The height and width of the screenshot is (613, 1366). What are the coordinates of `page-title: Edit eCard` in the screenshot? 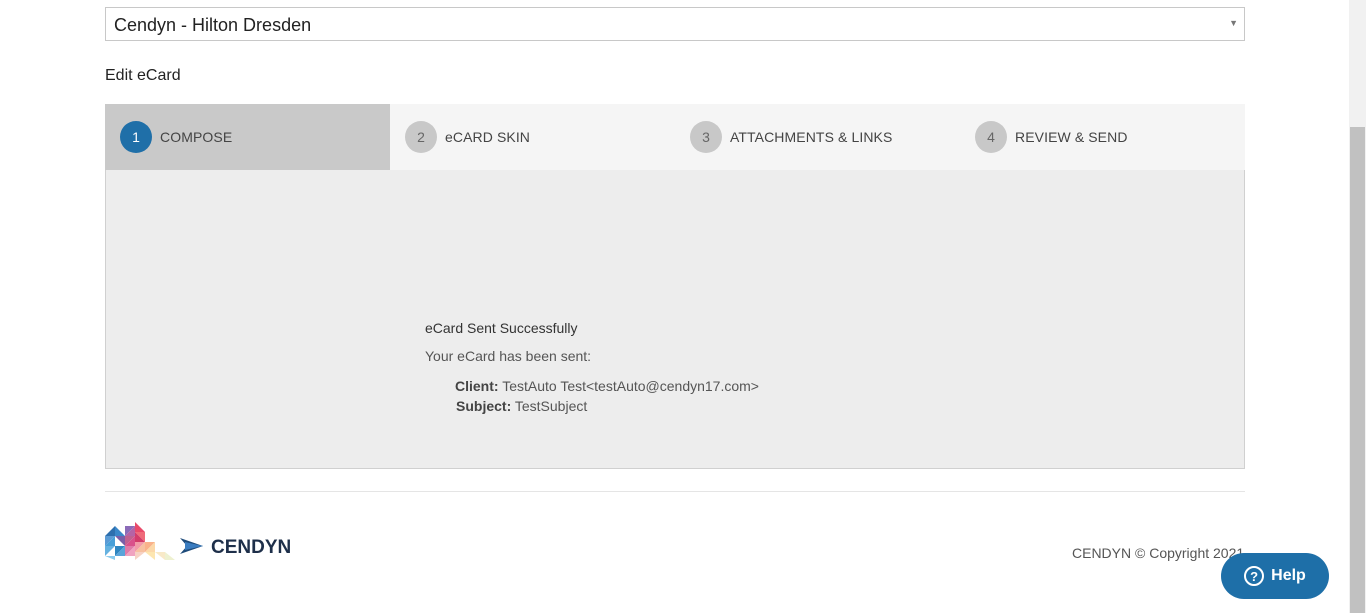 It's located at (143, 75).